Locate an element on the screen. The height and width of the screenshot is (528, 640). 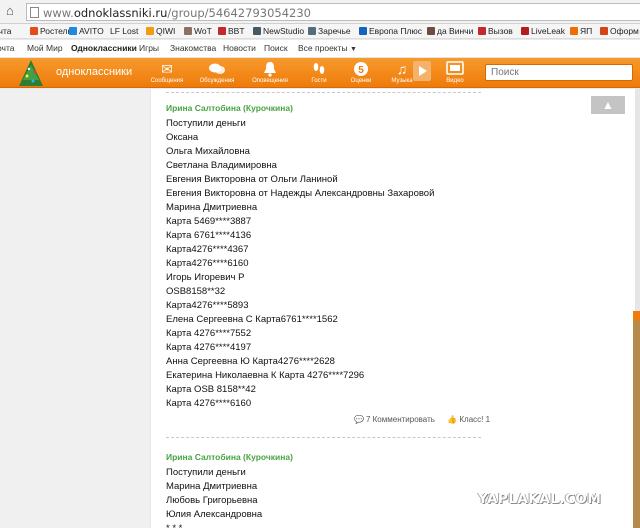
bookmark-item: да Винчи is located at coordinates (450, 31).